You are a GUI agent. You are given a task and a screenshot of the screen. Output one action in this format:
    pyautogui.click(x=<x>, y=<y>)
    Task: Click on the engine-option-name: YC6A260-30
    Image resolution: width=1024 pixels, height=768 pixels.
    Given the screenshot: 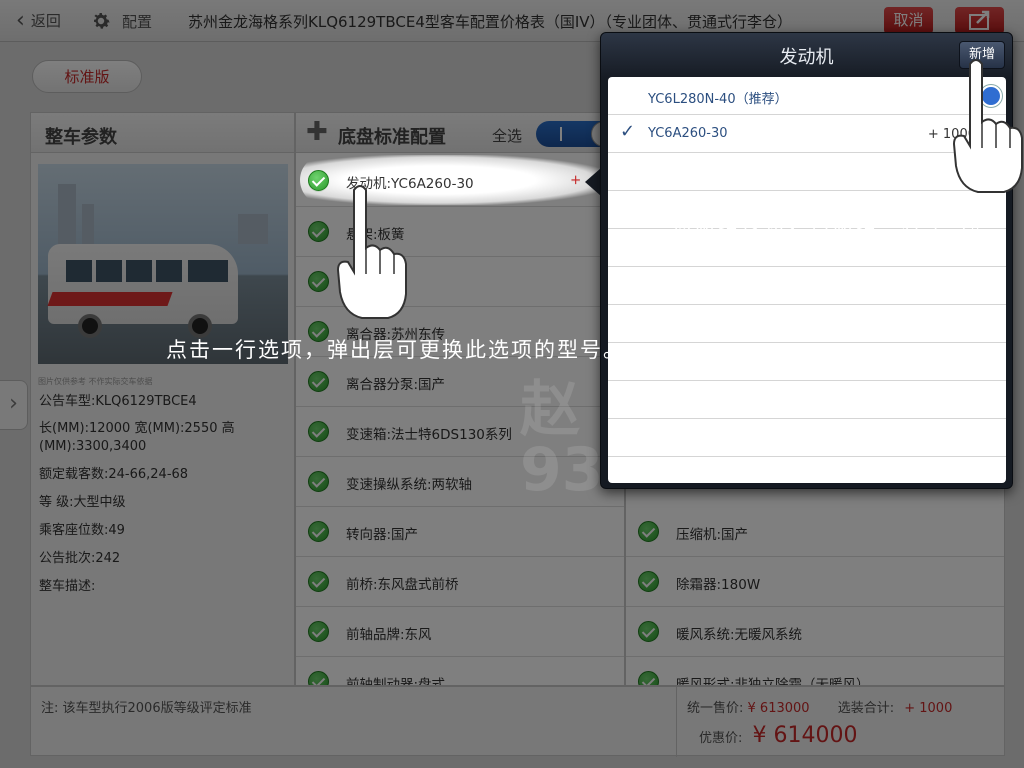 What is the action you would take?
    pyautogui.click(x=688, y=133)
    